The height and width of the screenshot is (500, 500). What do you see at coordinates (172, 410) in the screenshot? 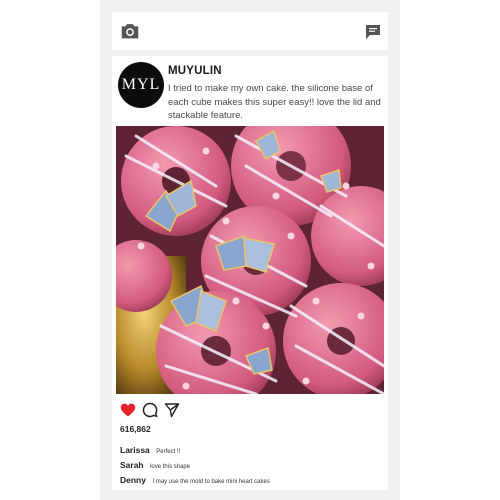
I see `share-icon` at bounding box center [172, 410].